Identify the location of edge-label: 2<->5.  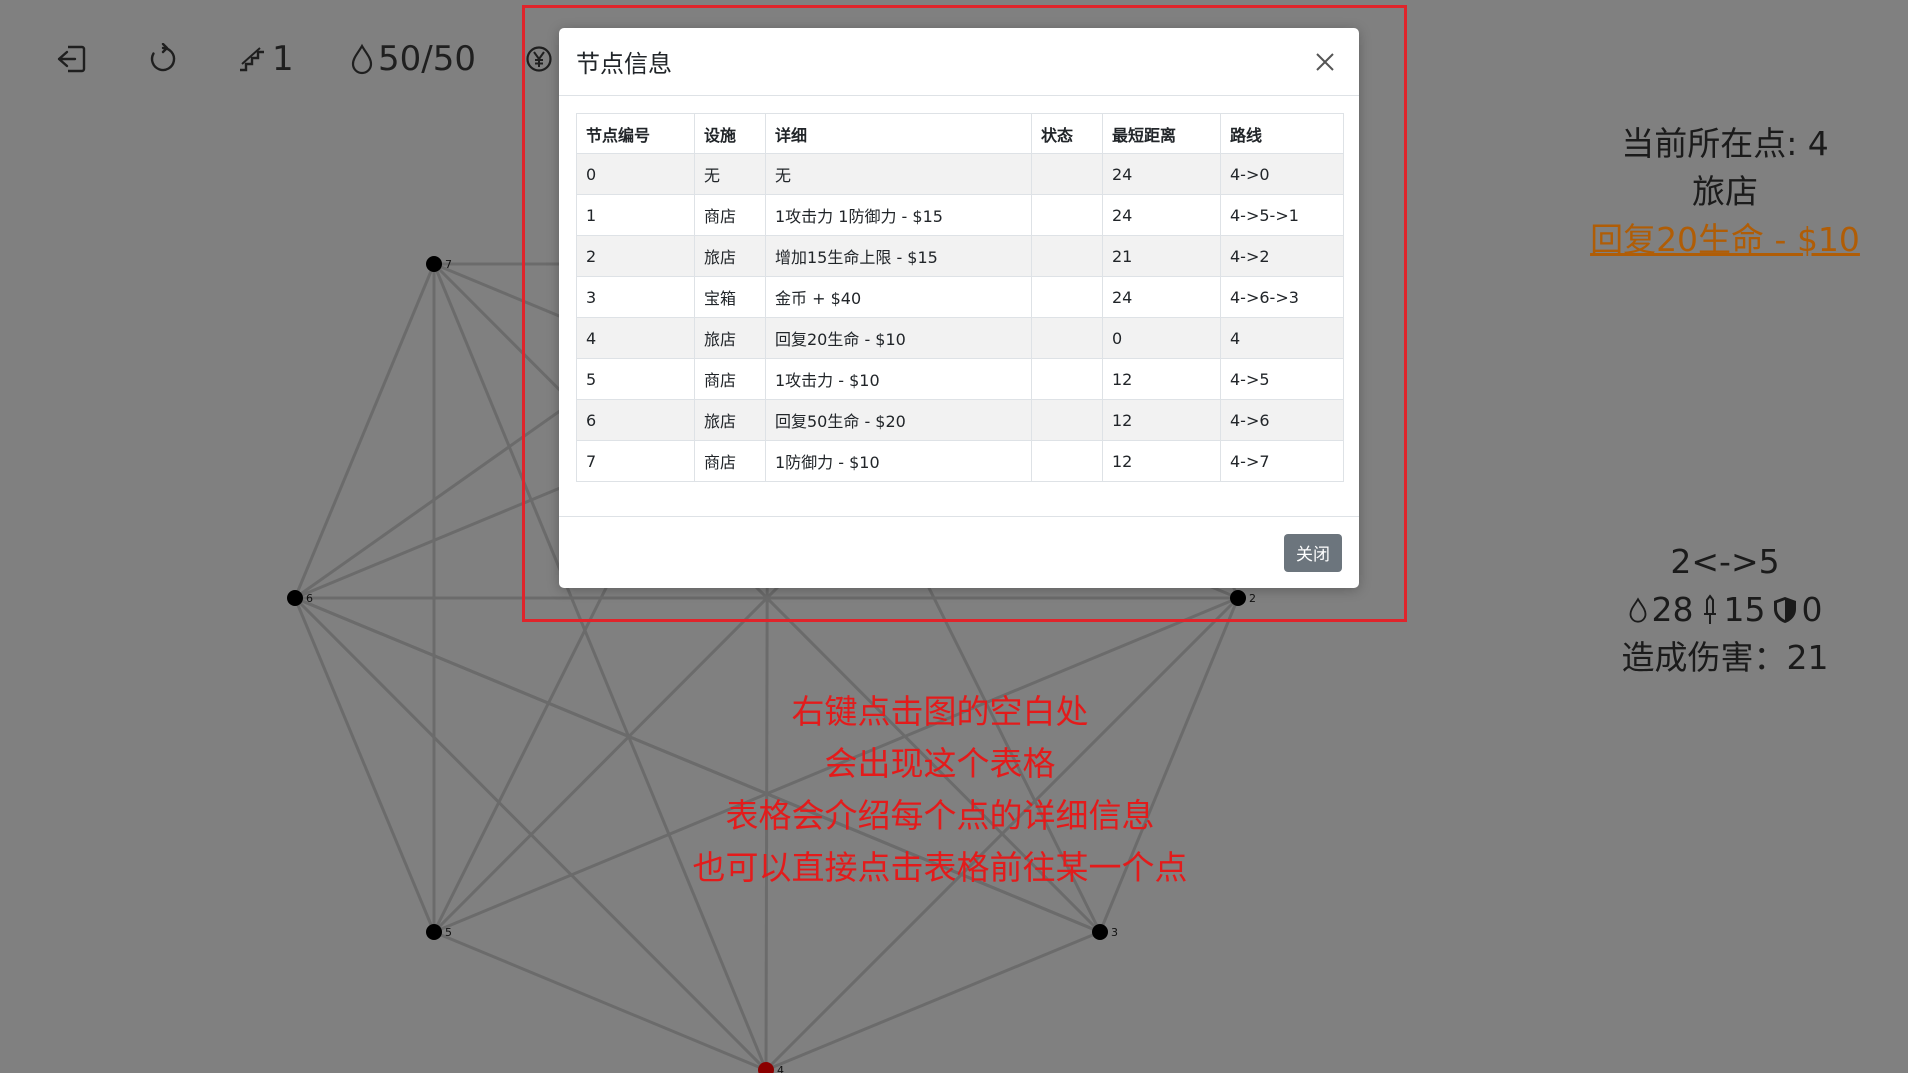
(1725, 561).